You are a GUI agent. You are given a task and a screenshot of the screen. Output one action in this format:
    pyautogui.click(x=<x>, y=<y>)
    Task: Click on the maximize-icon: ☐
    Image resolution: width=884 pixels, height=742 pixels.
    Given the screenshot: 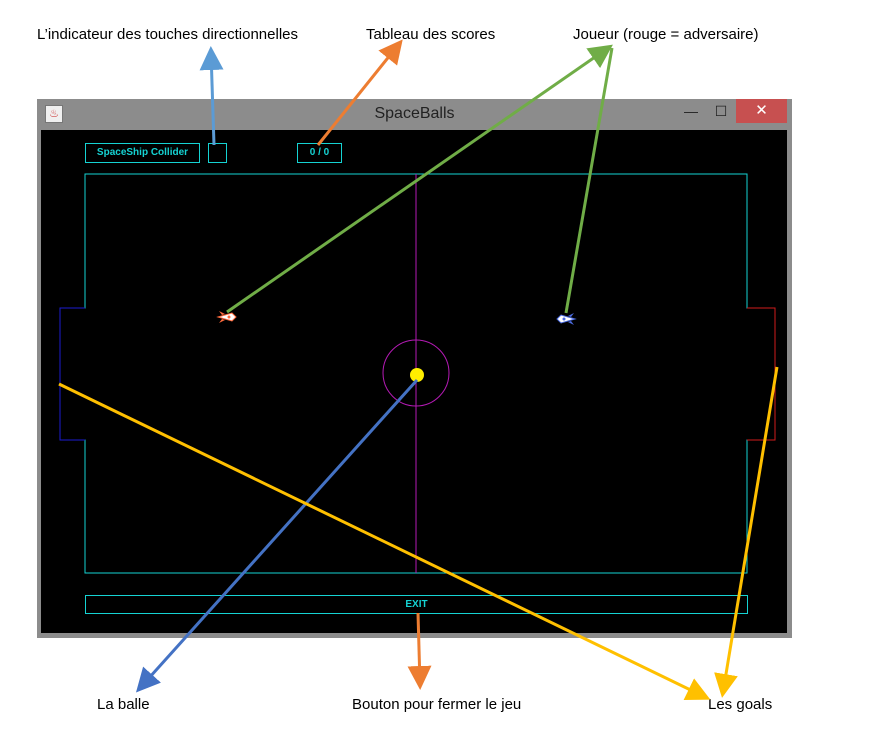 What is the action you would take?
    pyautogui.click(x=721, y=111)
    